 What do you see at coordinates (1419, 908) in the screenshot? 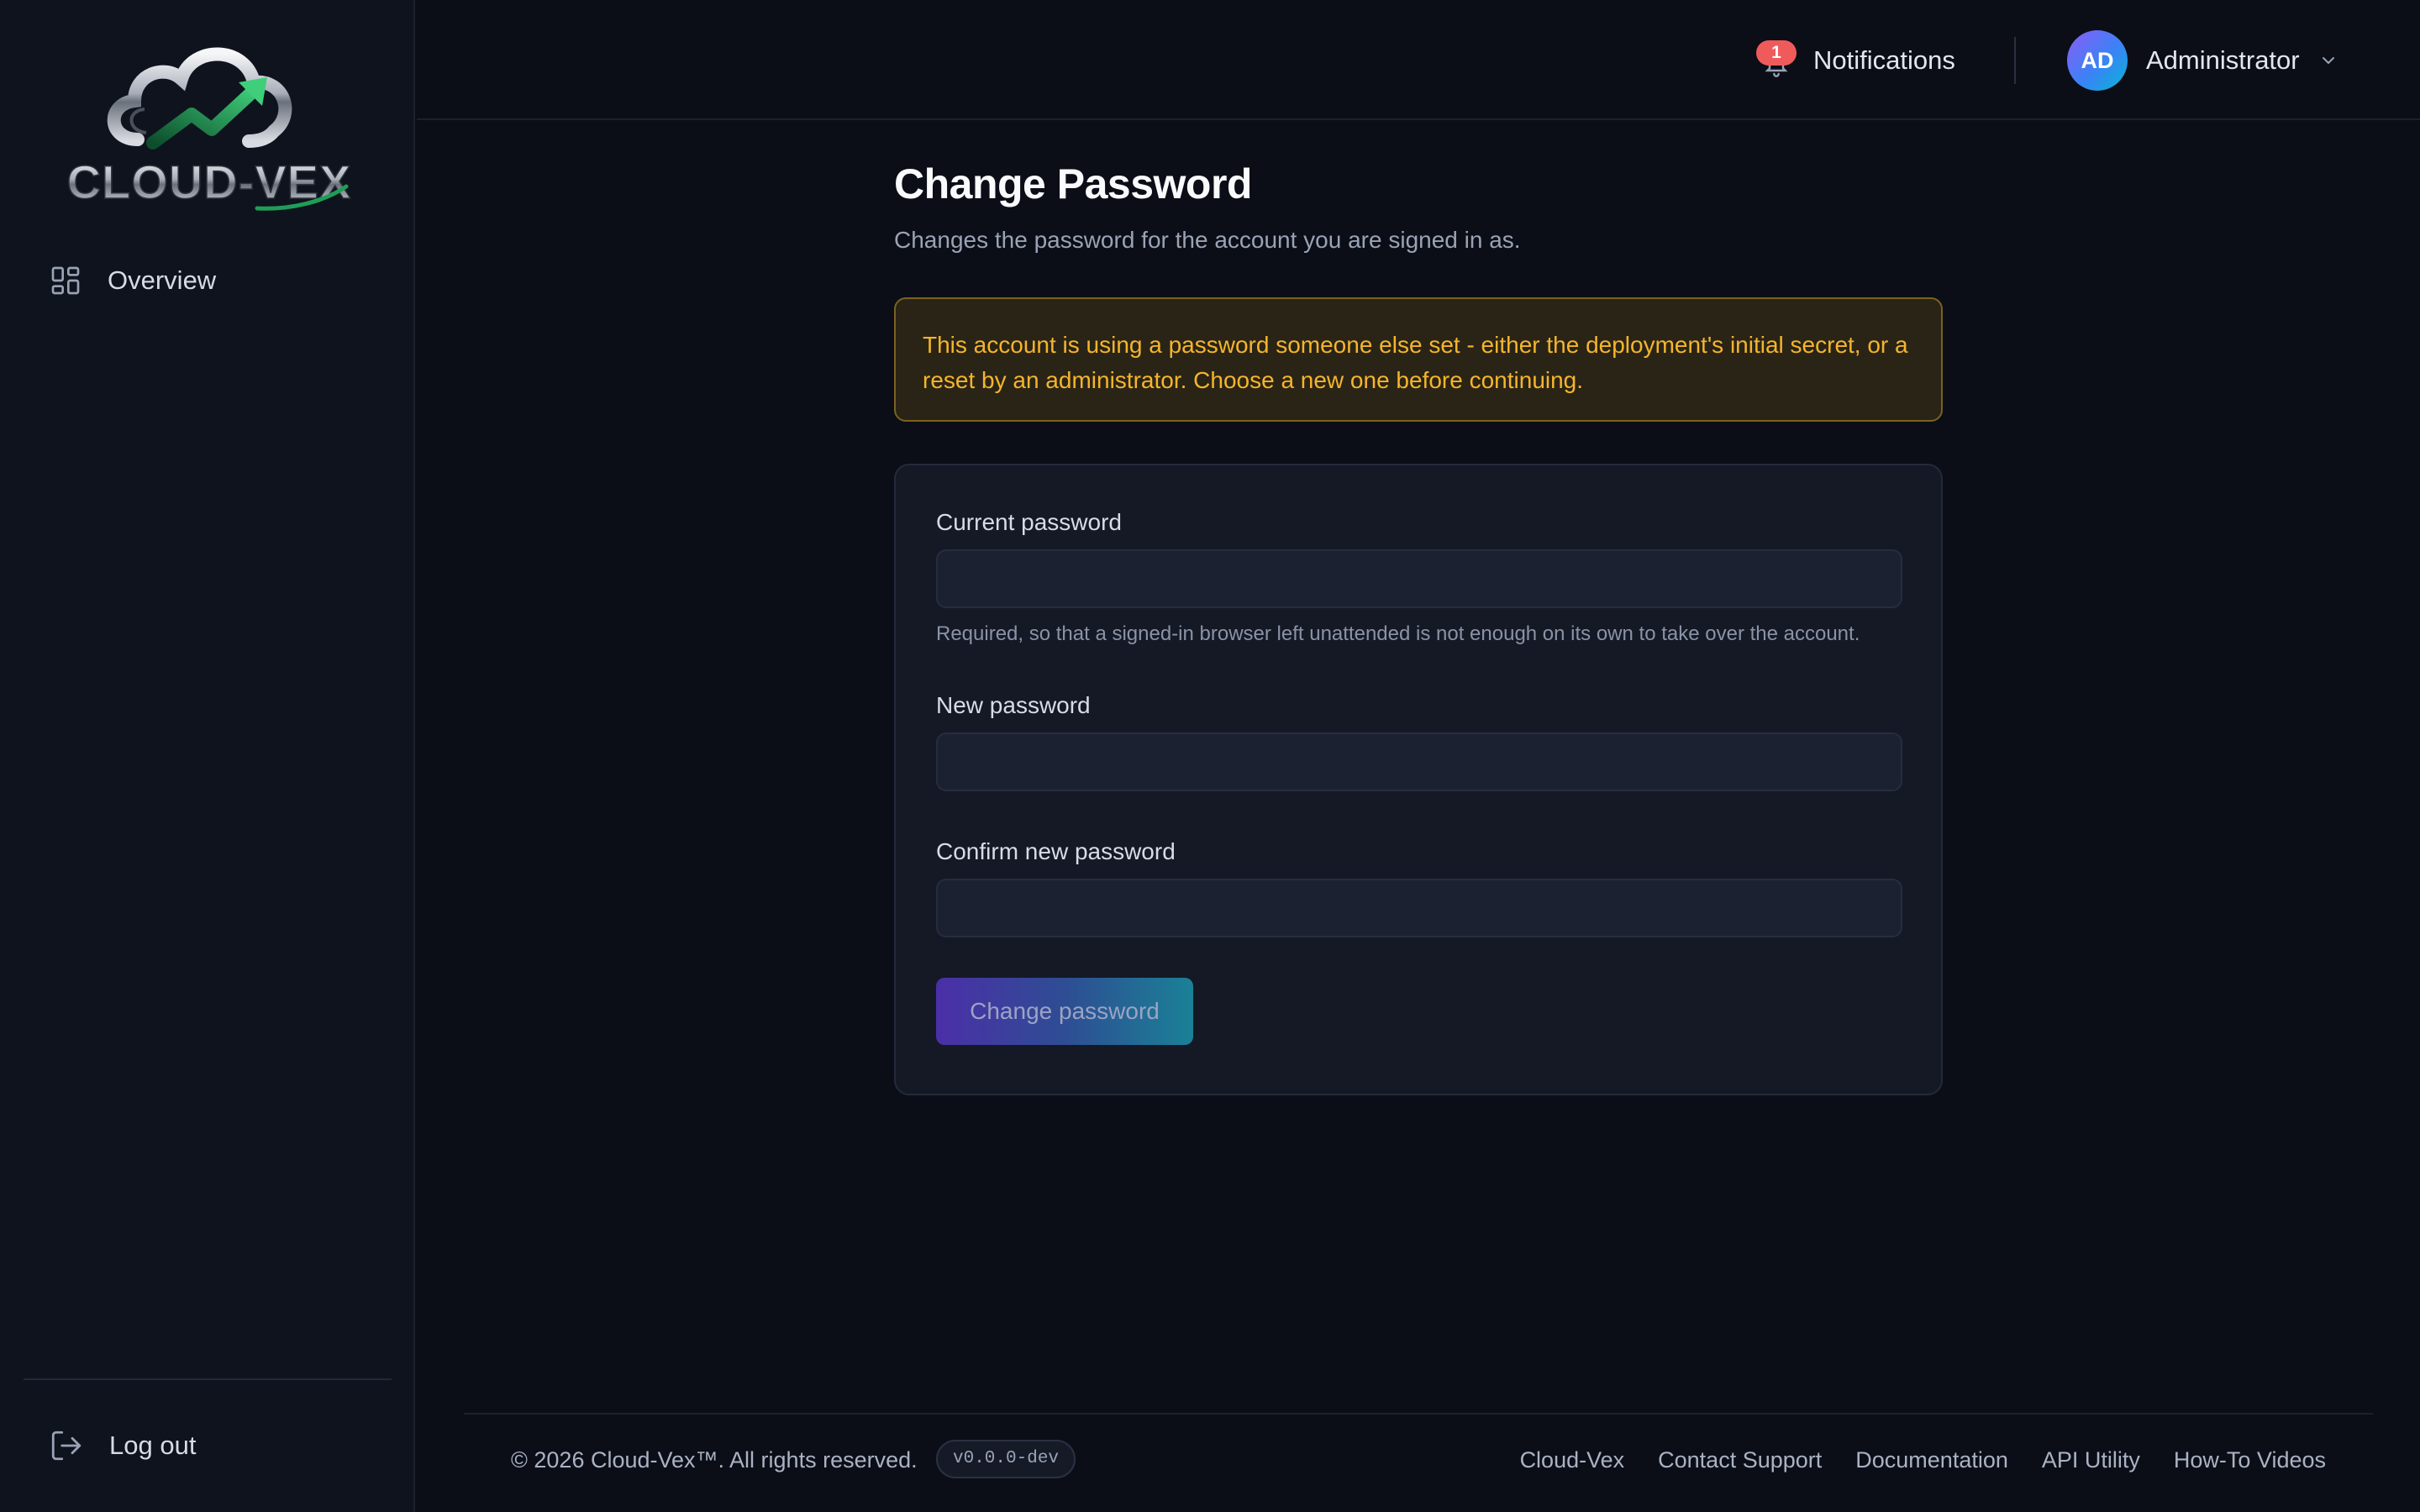
I see `confirm-password-input` at bounding box center [1419, 908].